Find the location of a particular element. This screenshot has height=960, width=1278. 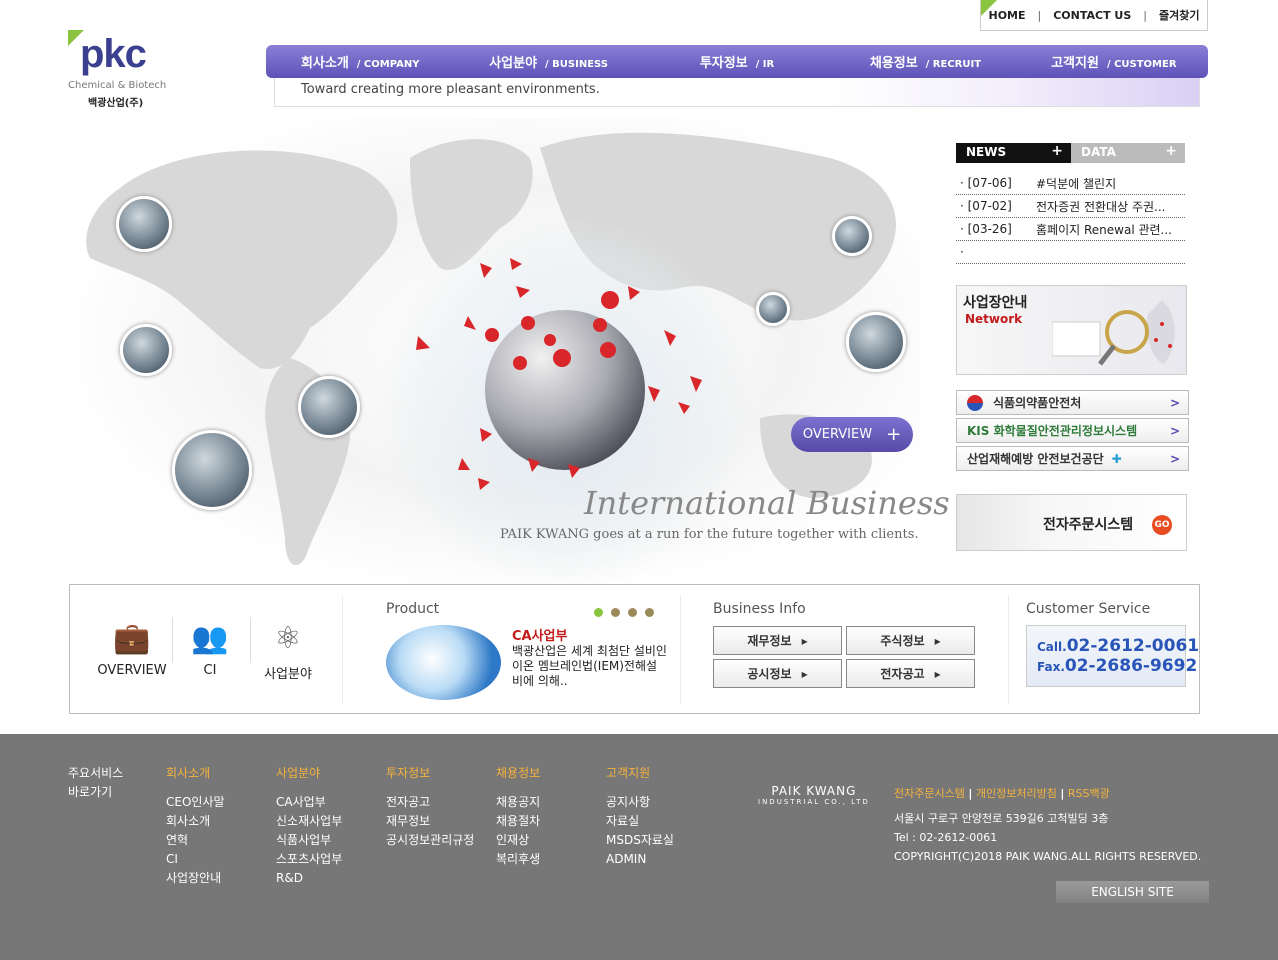

stock-info-button: 주식정보 ▸ is located at coordinates (910, 640).